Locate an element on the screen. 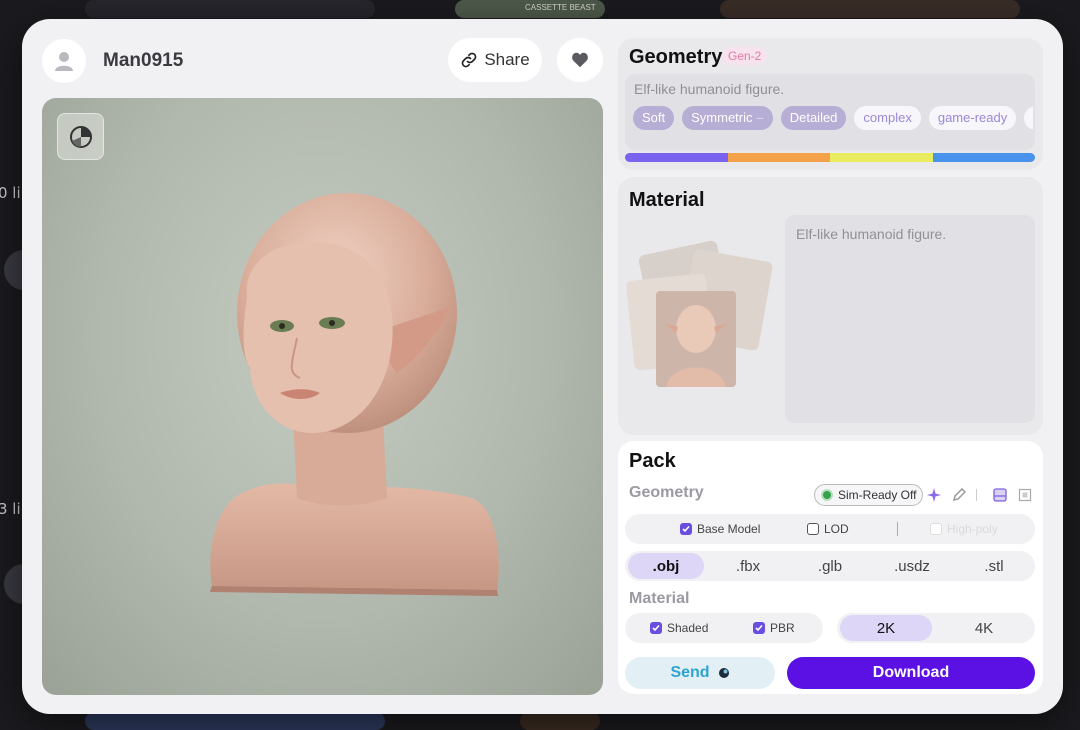 The height and width of the screenshot is (730, 1080). tag-chip: game-ready is located at coordinates (972, 118).